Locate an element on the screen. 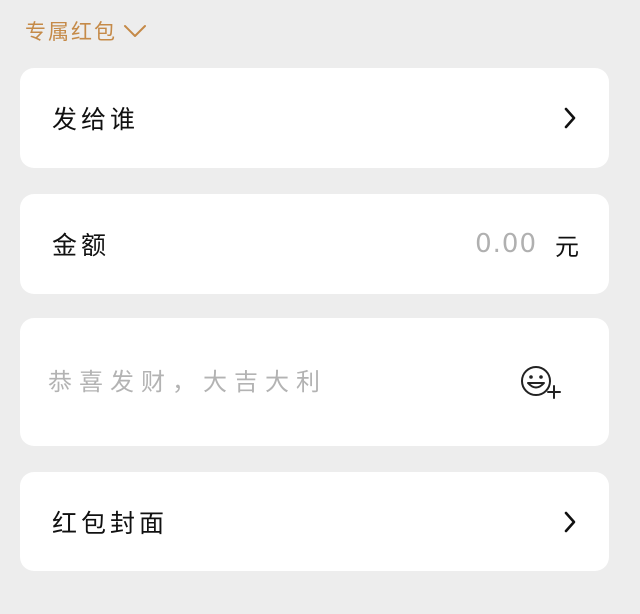 The width and height of the screenshot is (640, 614). amount-row: 金额 元 is located at coordinates (314, 244).